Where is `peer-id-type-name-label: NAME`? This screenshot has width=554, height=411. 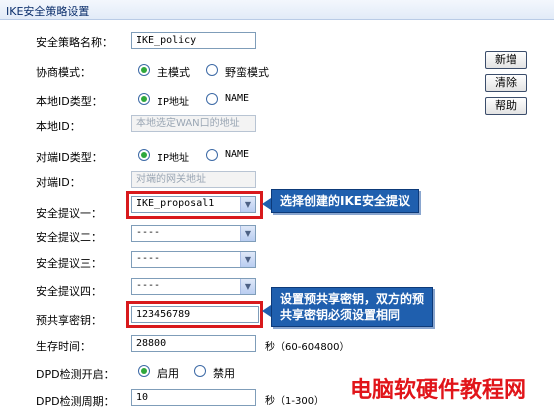
peer-id-type-name-label: NAME is located at coordinates (237, 154).